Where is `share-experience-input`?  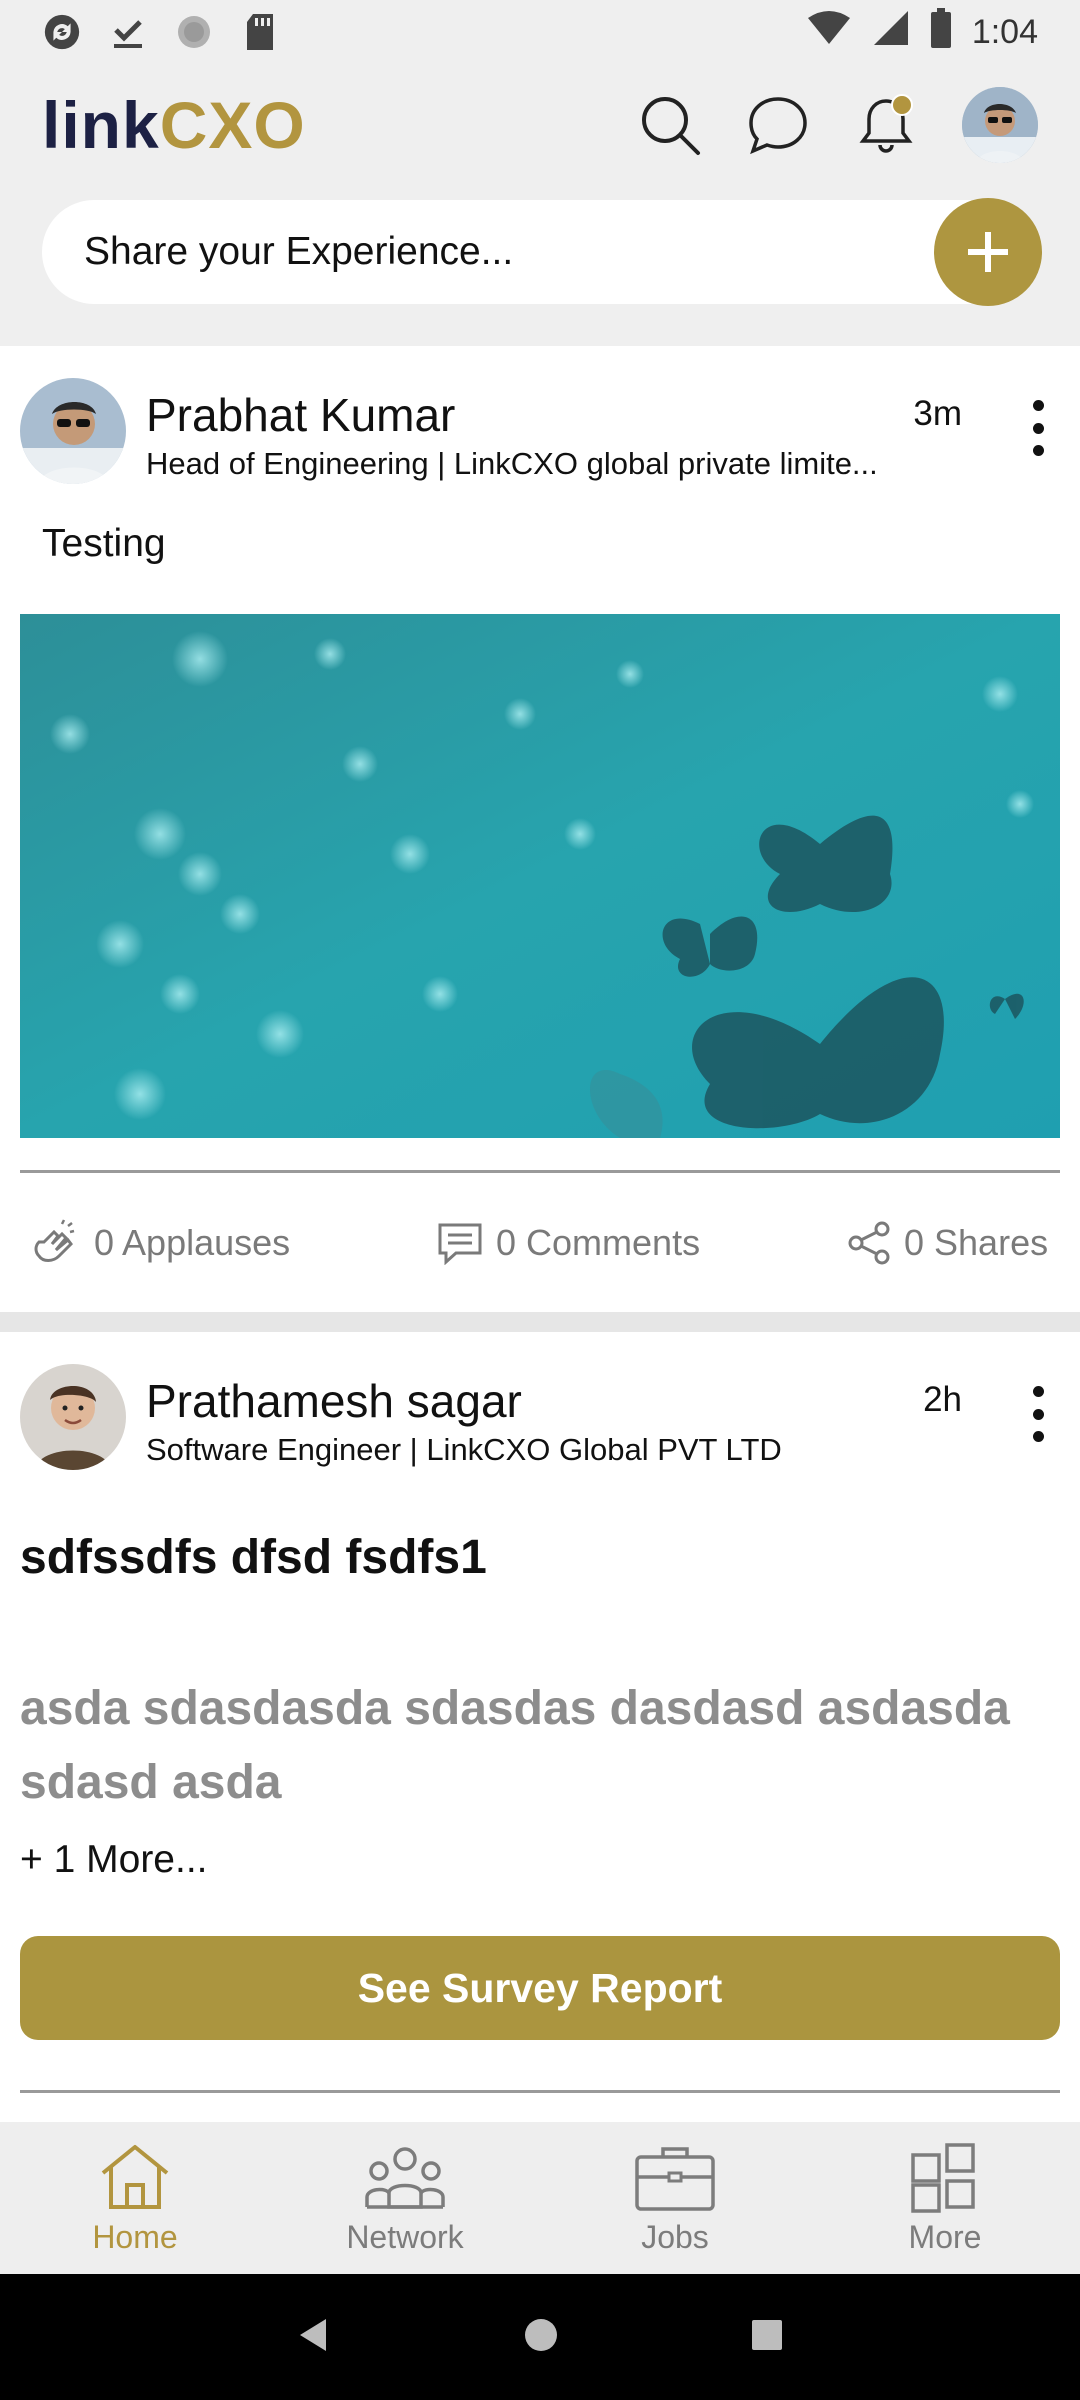 share-experience-input is located at coordinates (474, 252).